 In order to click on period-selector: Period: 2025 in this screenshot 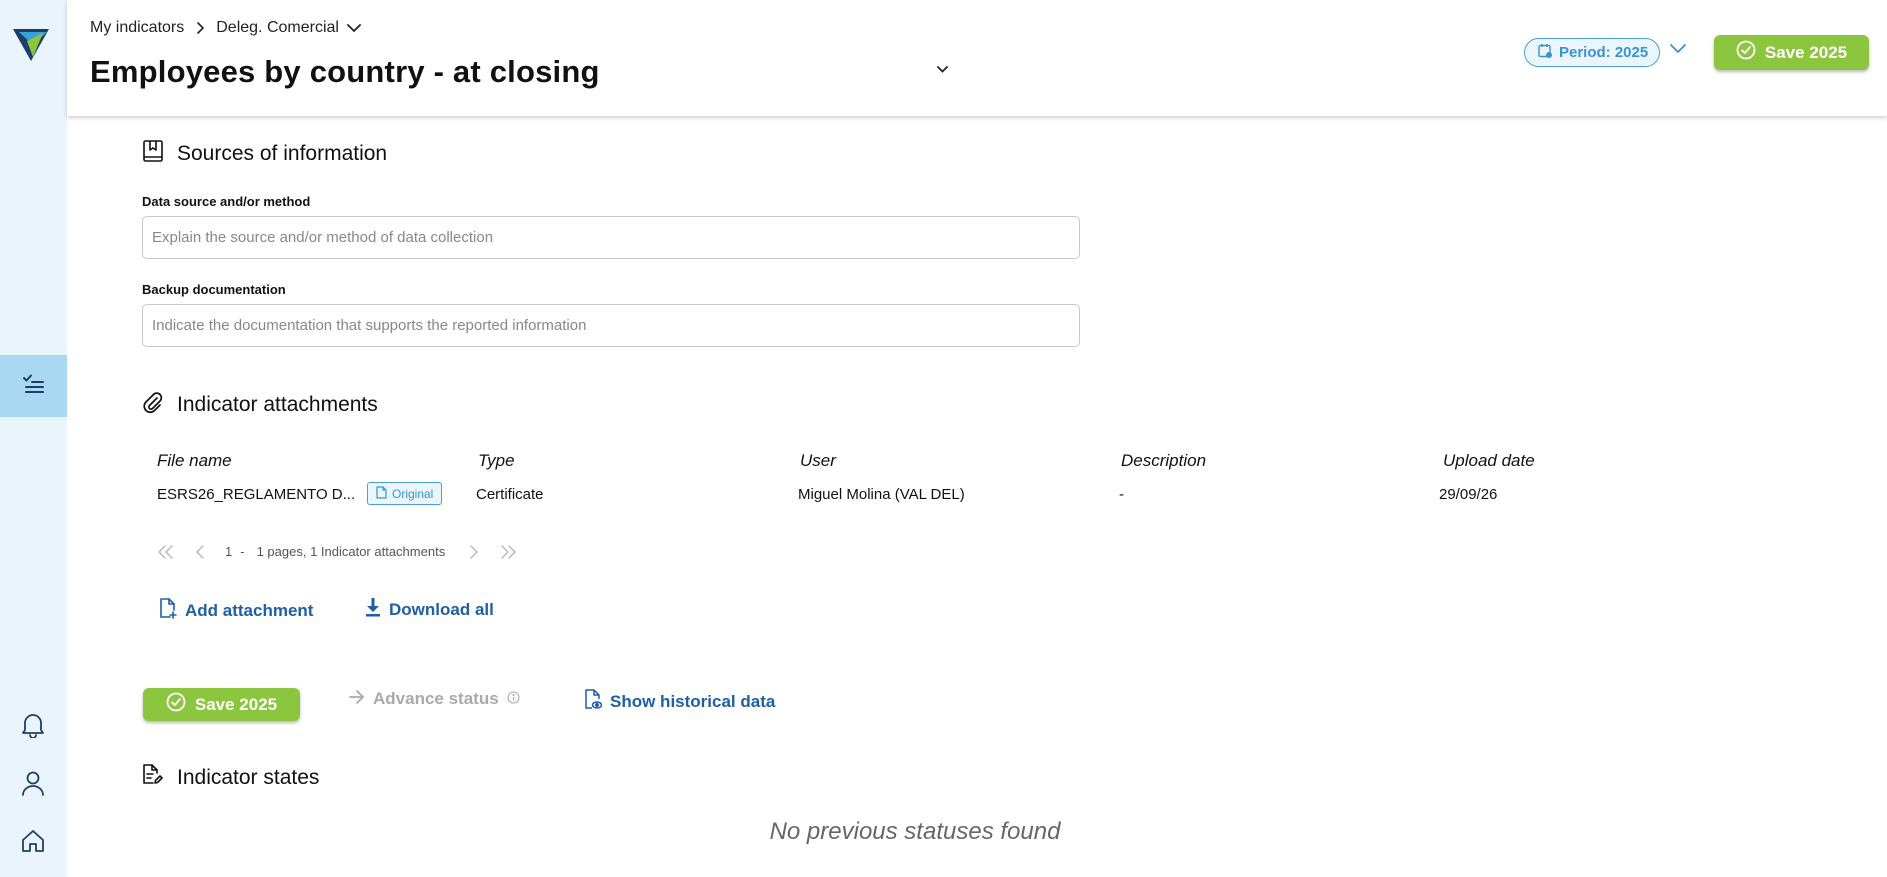, I will do `click(1592, 52)`.